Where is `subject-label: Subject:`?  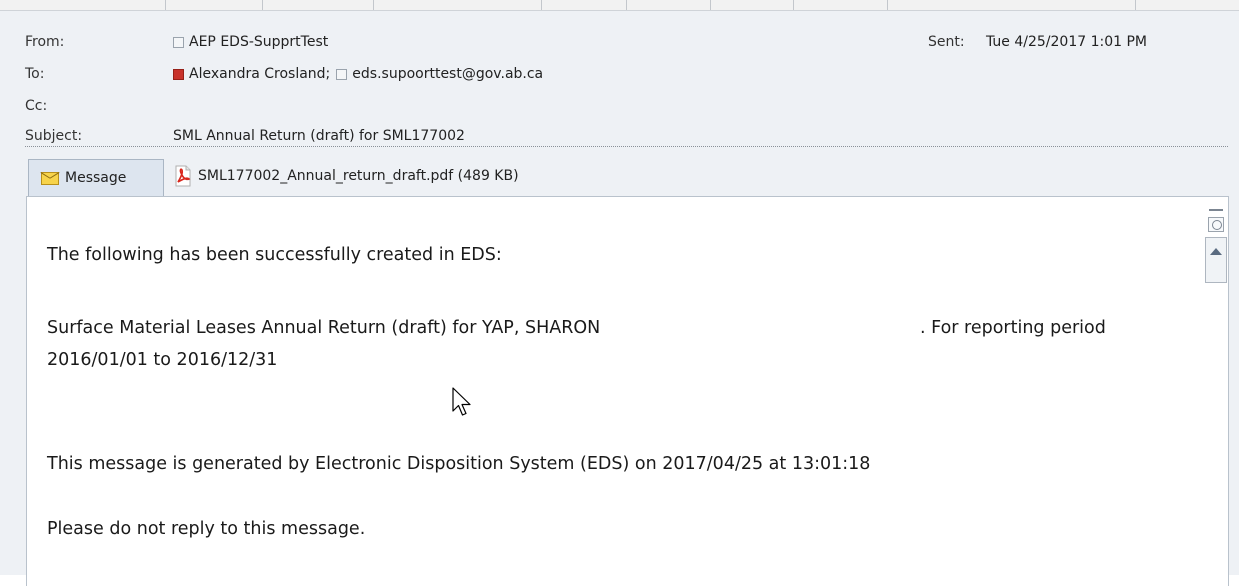 subject-label: Subject: is located at coordinates (54, 136).